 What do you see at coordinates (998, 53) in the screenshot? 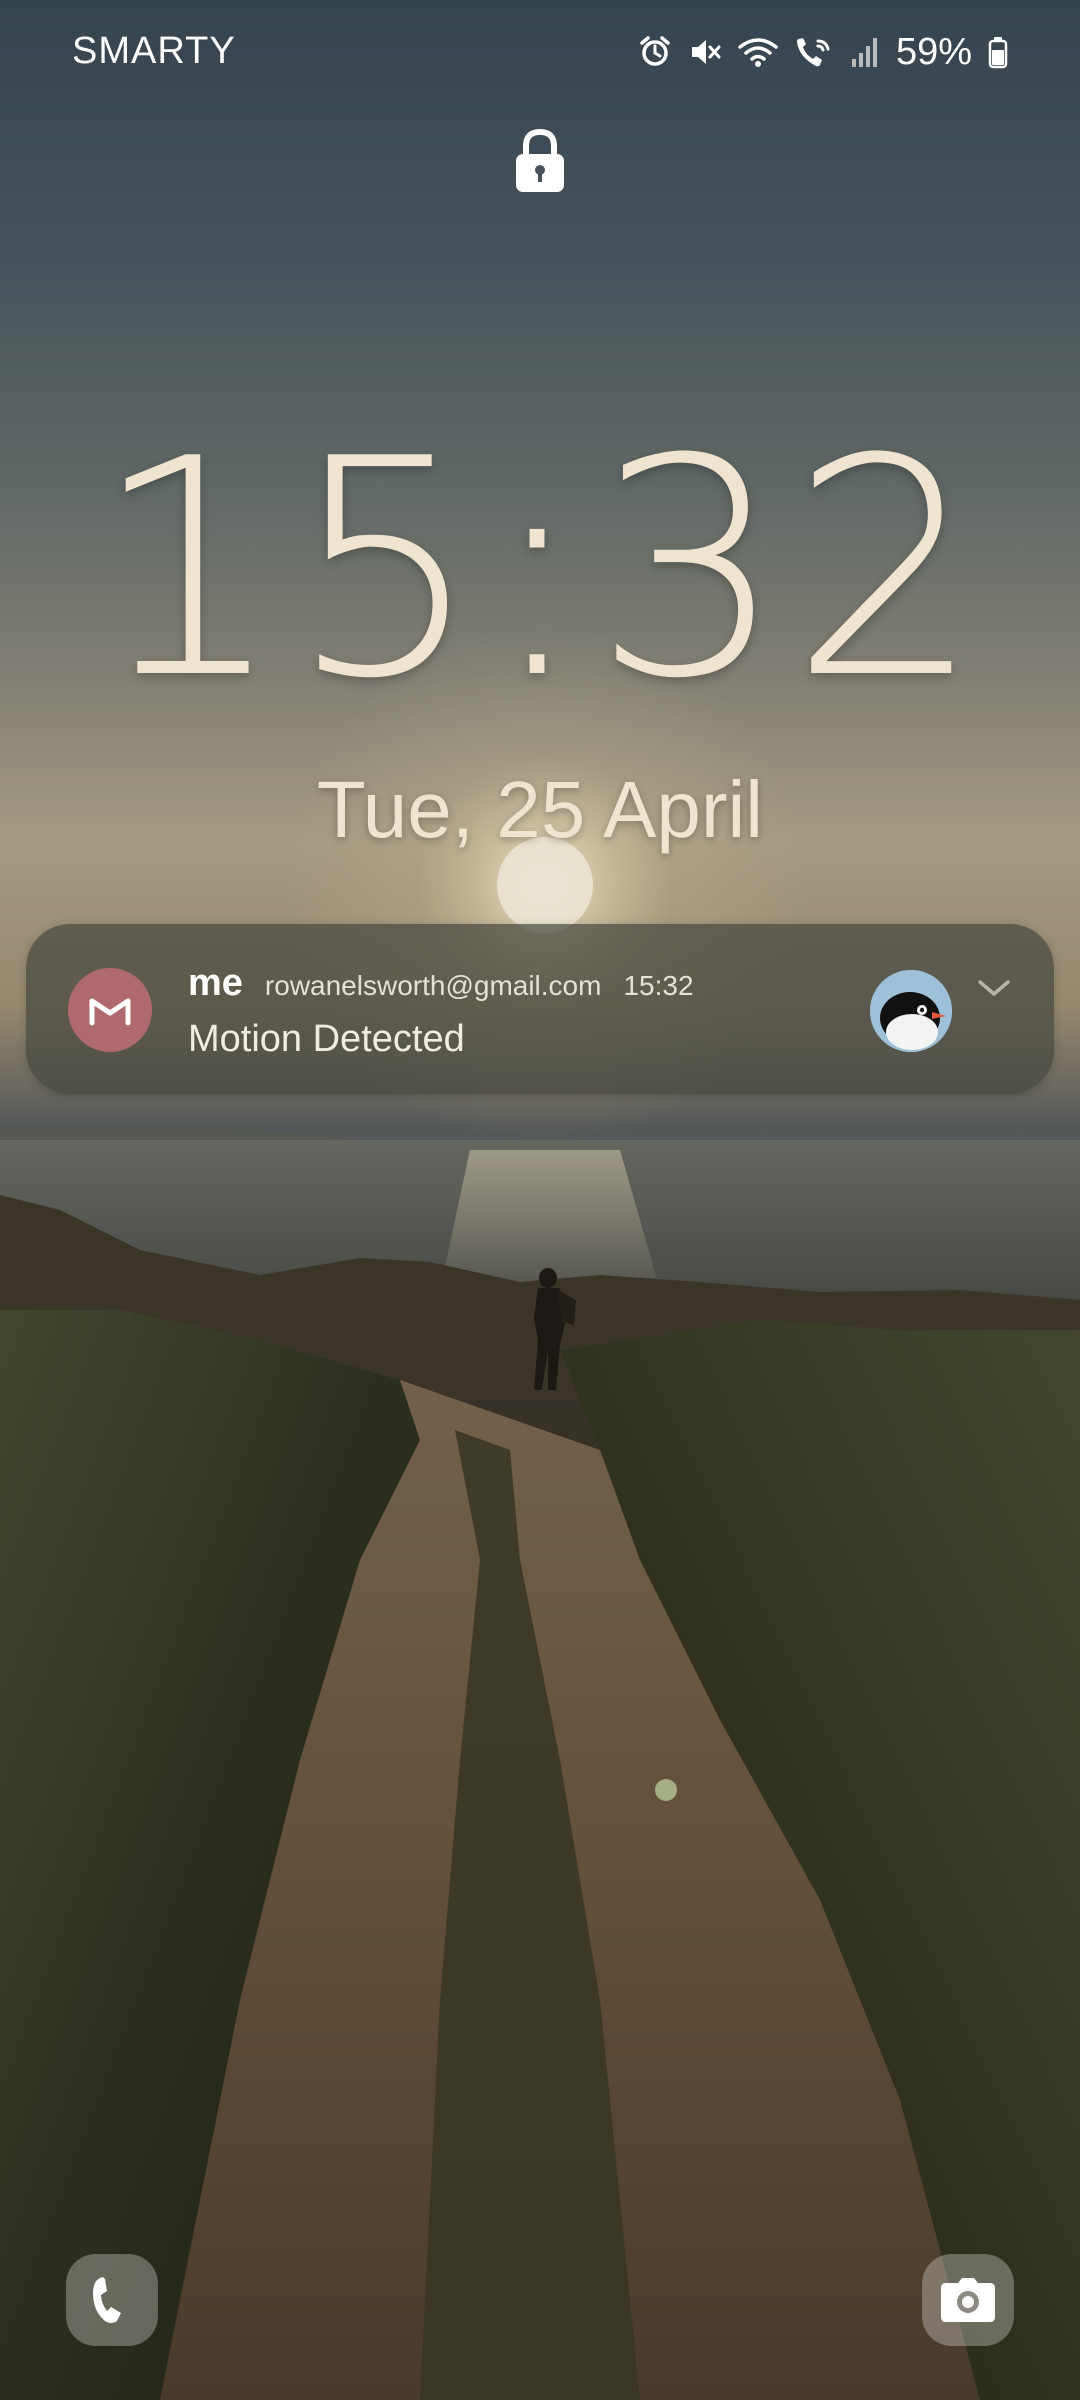
I see `battery-icon` at bounding box center [998, 53].